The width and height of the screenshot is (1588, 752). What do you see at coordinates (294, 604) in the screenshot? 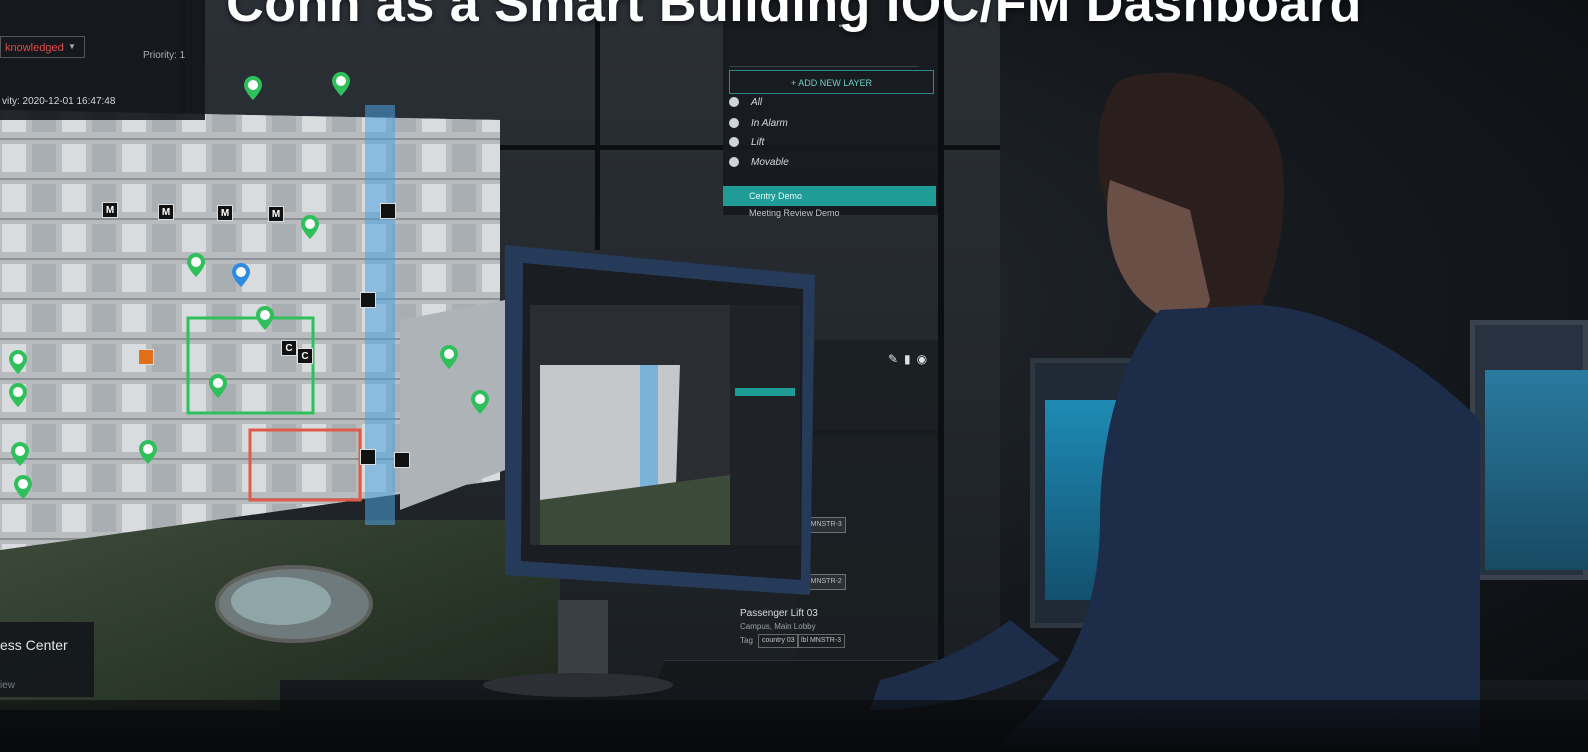
I see `plaza-fountain` at bounding box center [294, 604].